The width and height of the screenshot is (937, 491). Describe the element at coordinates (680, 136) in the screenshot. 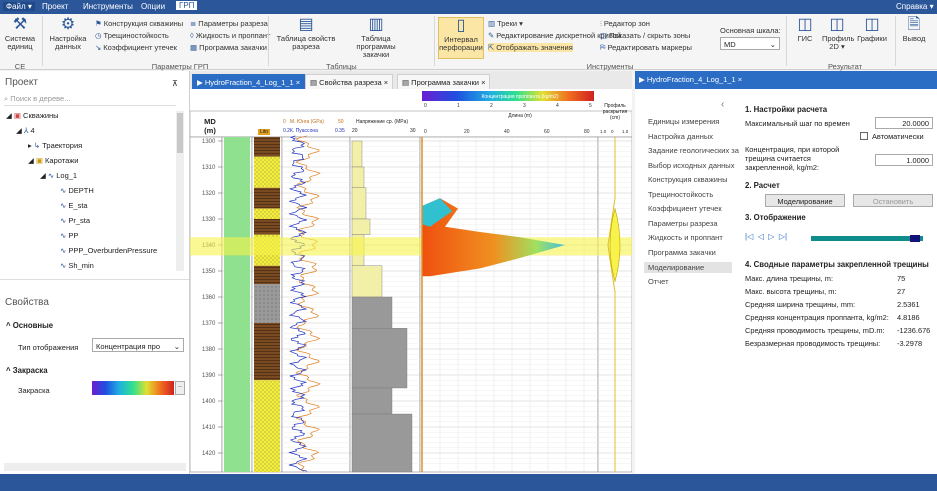

I see `nav-item: Настройка данных` at that location.